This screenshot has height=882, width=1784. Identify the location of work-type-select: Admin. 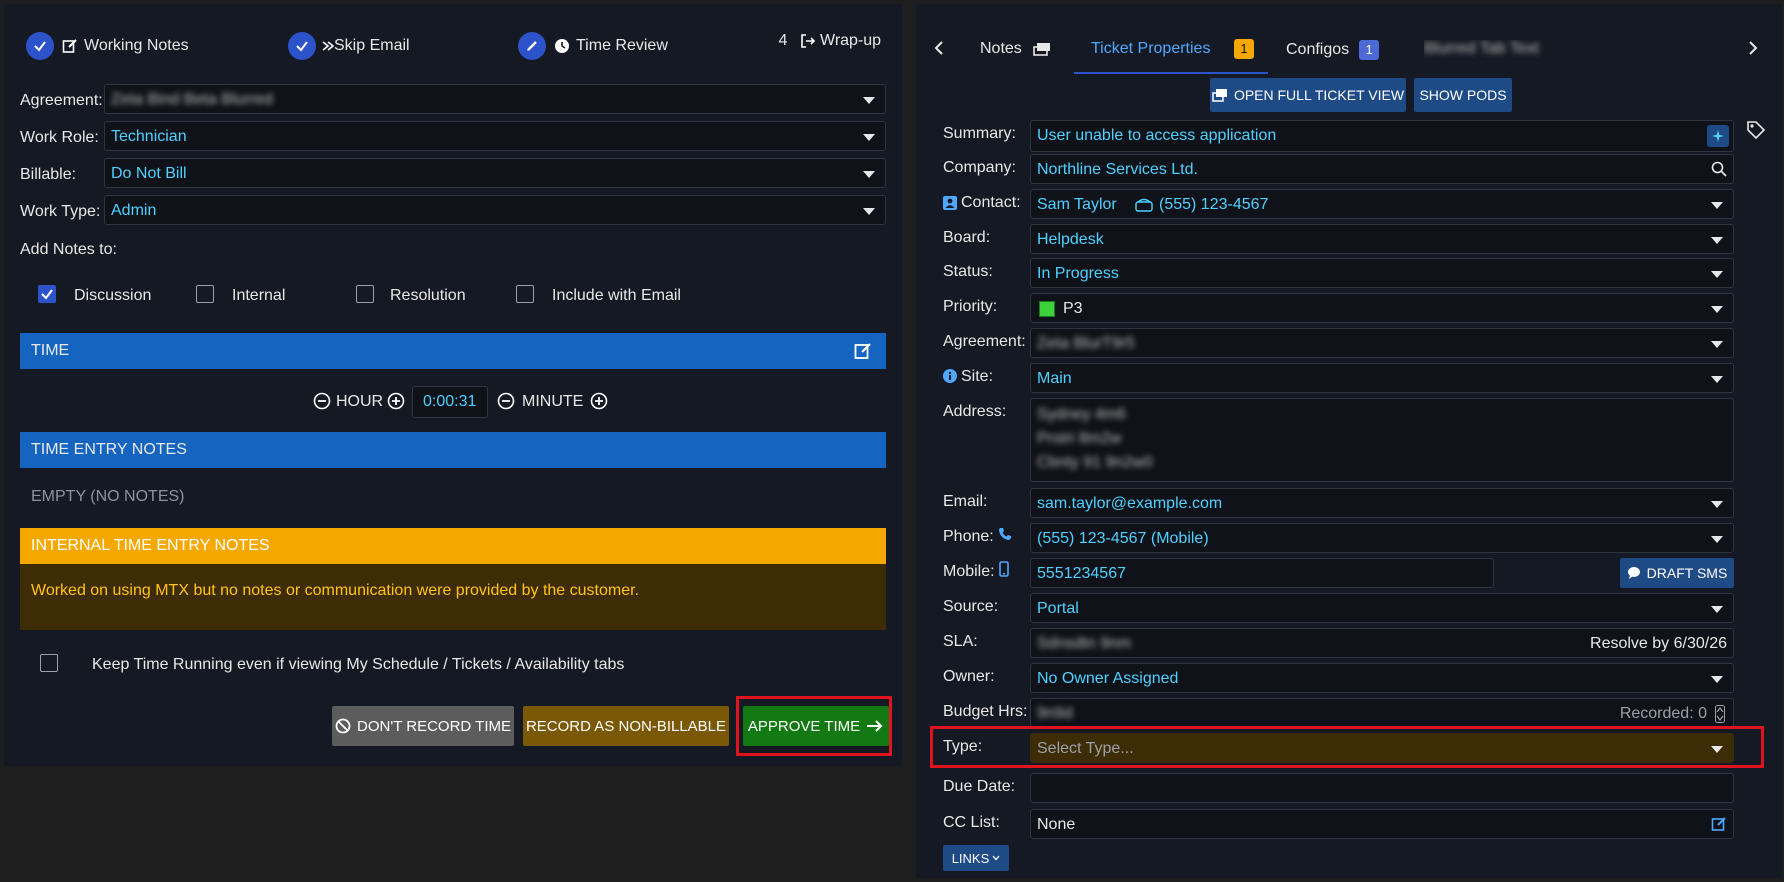
(495, 210).